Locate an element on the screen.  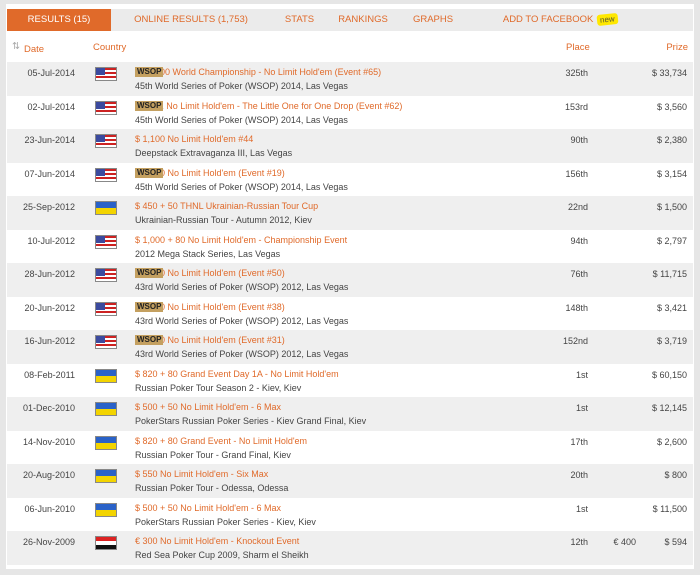
date: 06-Jun-2010 is located at coordinates (49, 508).